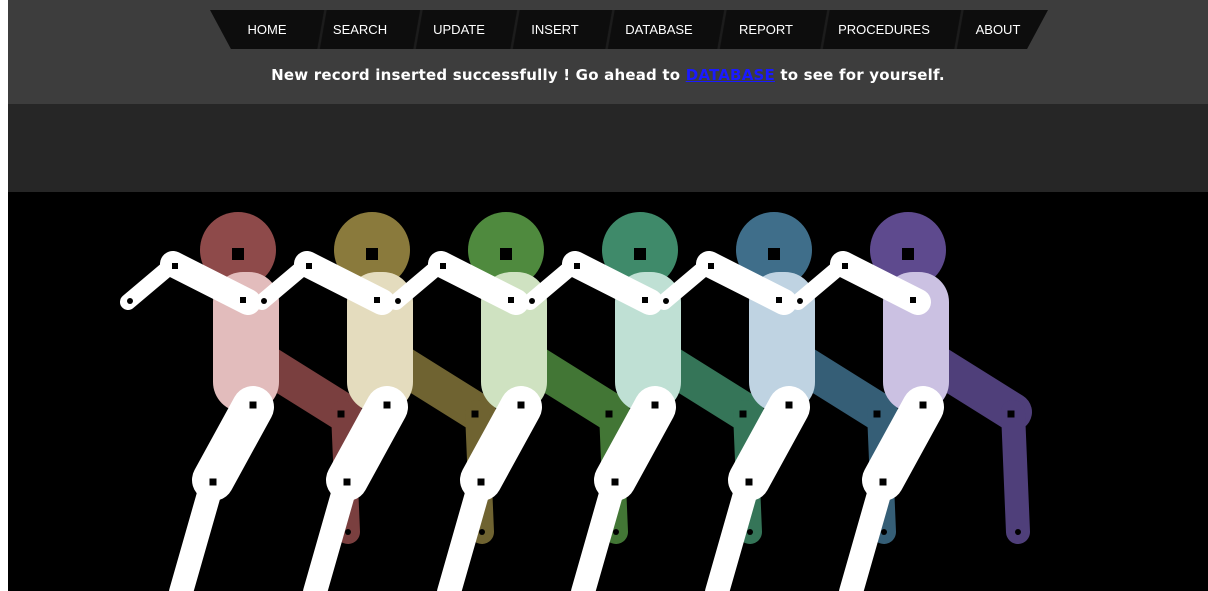 This screenshot has height=591, width=1208. Describe the element at coordinates (459, 29) in the screenshot. I see `nav-item-update: UPDATE` at that location.